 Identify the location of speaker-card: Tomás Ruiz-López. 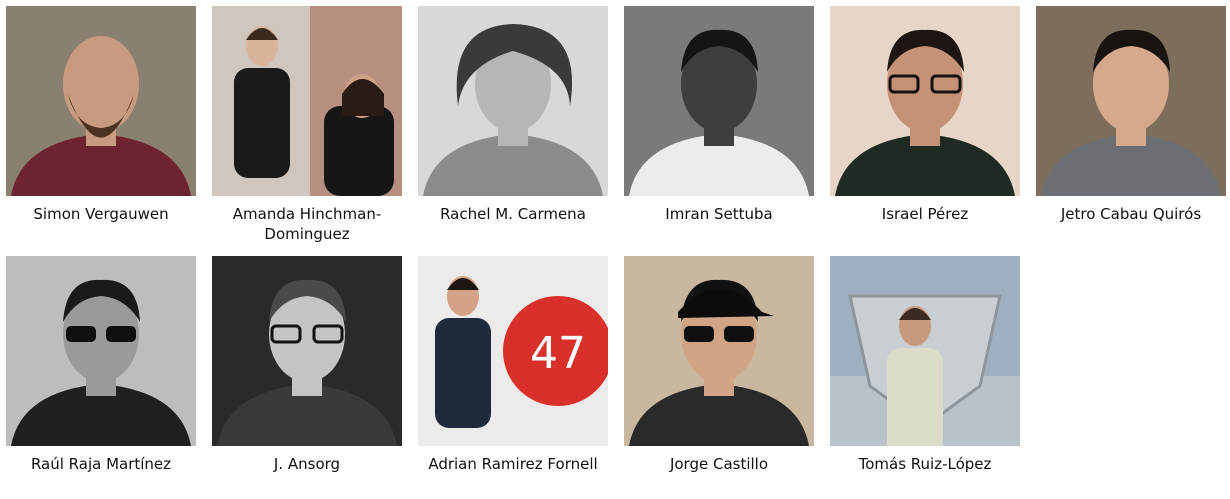
(925, 365).